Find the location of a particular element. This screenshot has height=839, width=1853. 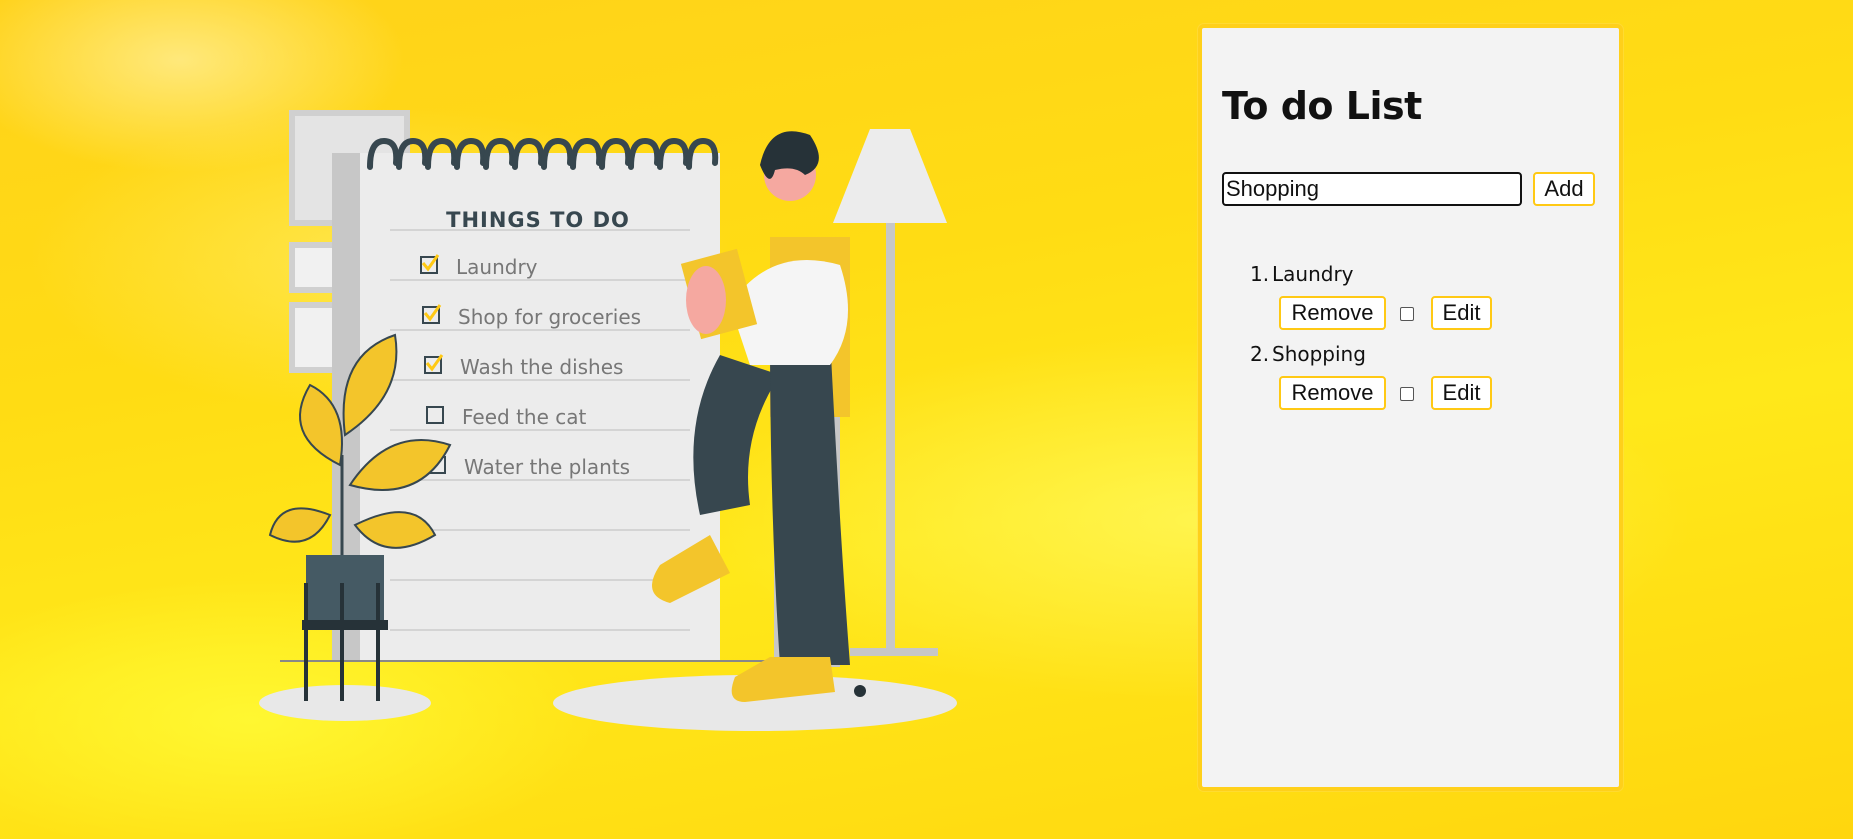

list-item: 2. Shopping Remove Edit is located at coordinates (1410, 376).